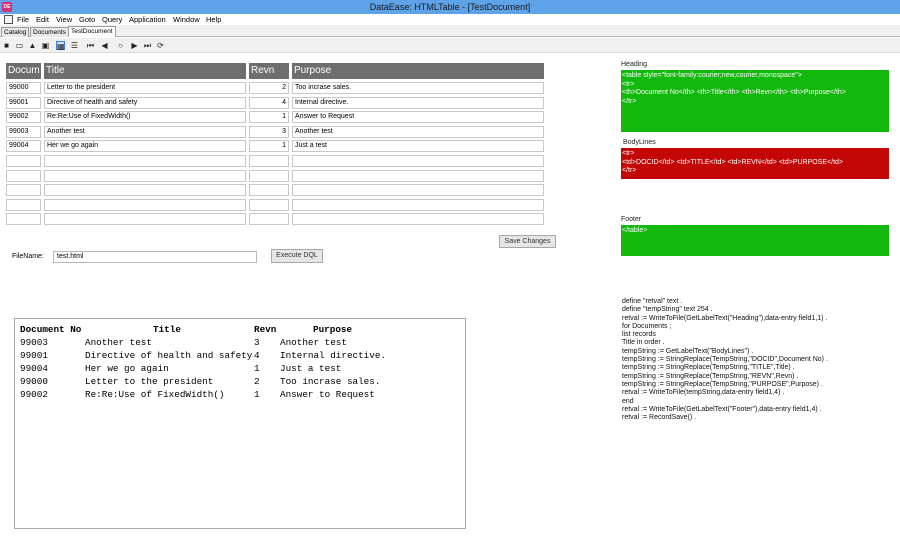 This screenshot has height=539, width=900. I want to click on grid-cell-purpose: Too incrase sales., so click(418, 88).